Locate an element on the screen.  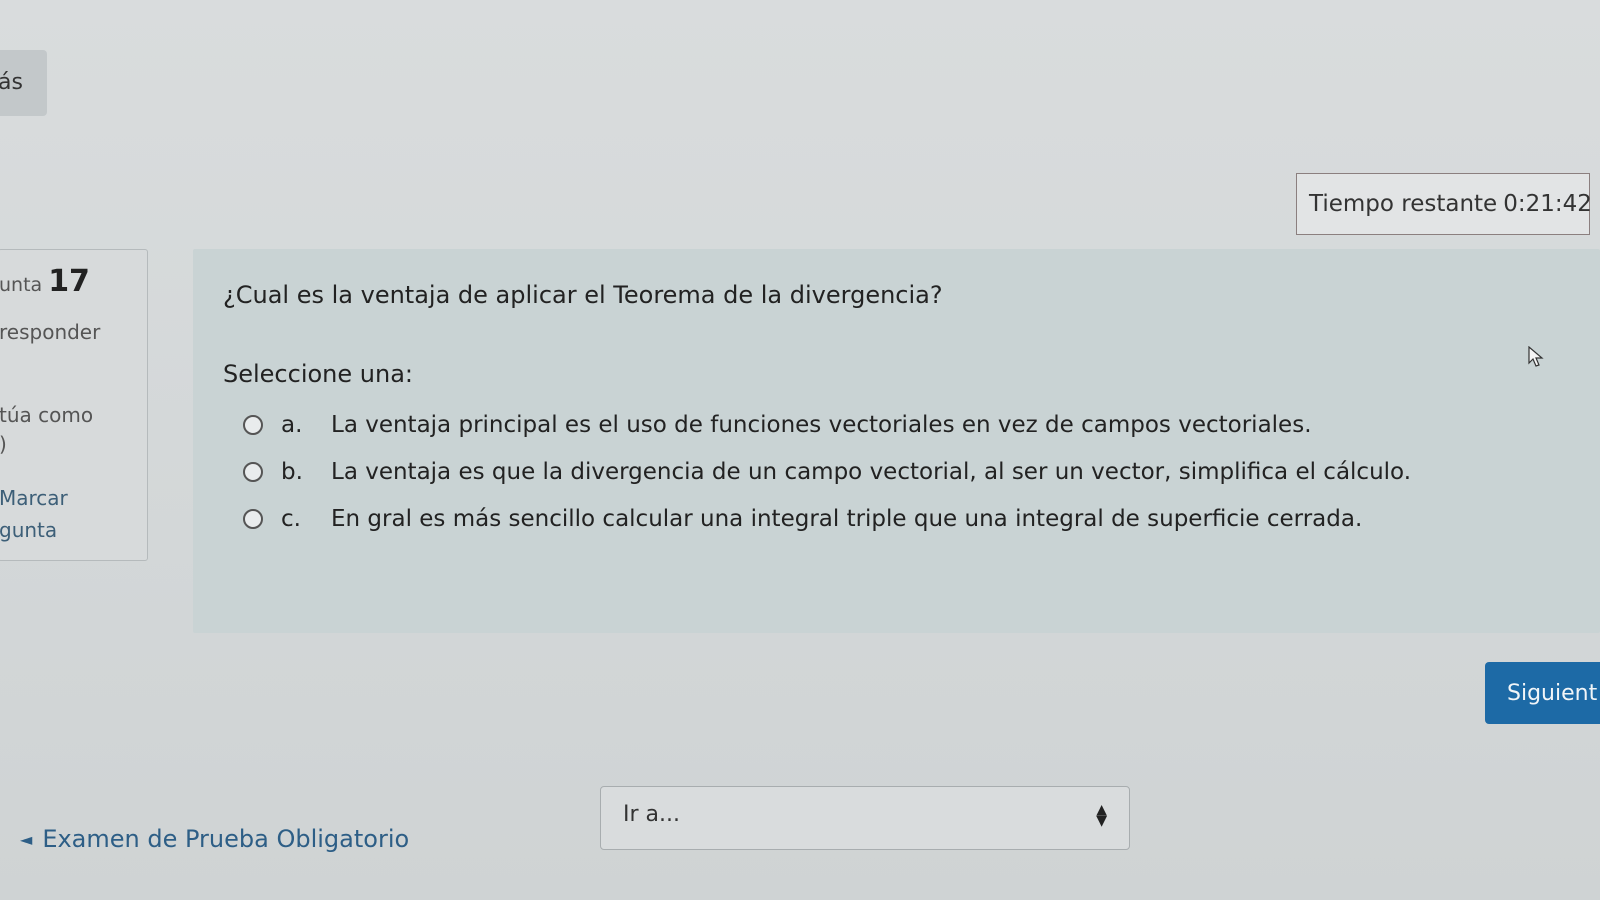
question-info-panel: unta17 responder túa como ) Marcar gunta is located at coordinates (74, 405).